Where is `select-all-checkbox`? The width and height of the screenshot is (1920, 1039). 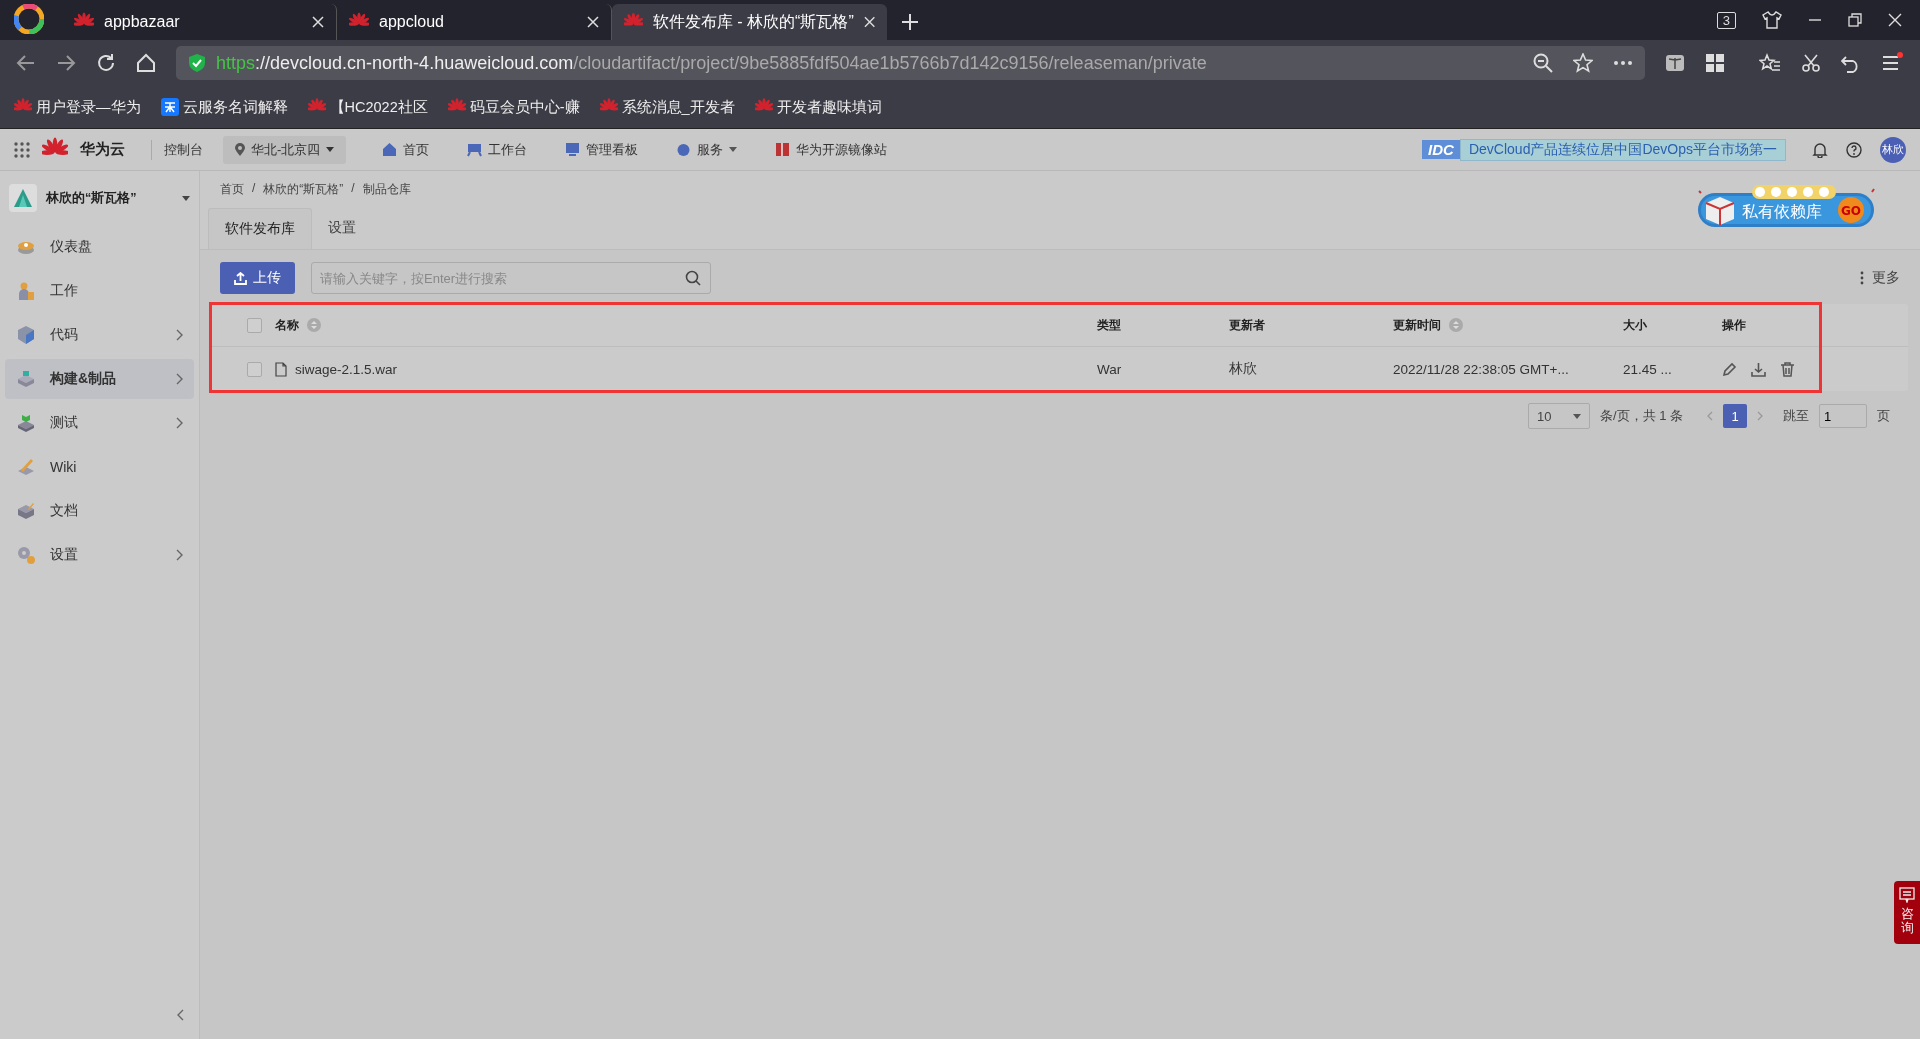
select-all-checkbox is located at coordinates (254, 325).